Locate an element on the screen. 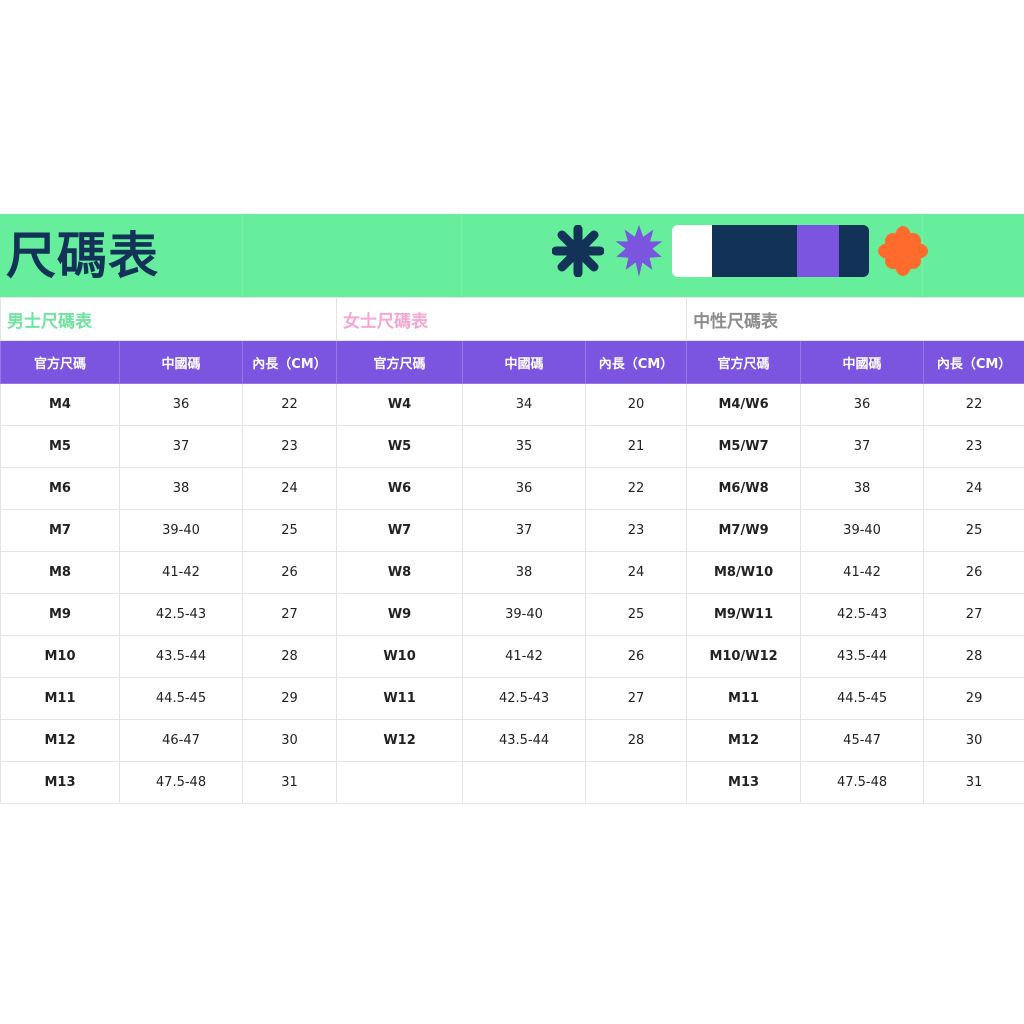 This screenshot has height=1024, width=1024. women-official-size-cell: W9 is located at coordinates (400, 614).